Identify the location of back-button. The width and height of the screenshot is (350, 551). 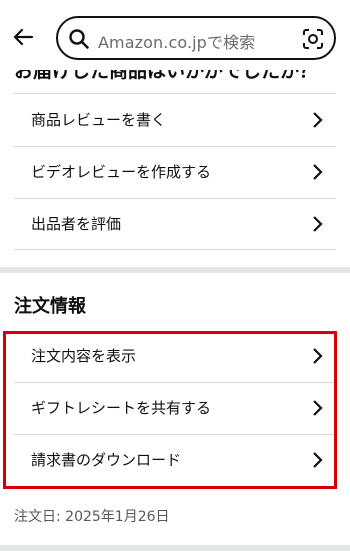
(23, 37).